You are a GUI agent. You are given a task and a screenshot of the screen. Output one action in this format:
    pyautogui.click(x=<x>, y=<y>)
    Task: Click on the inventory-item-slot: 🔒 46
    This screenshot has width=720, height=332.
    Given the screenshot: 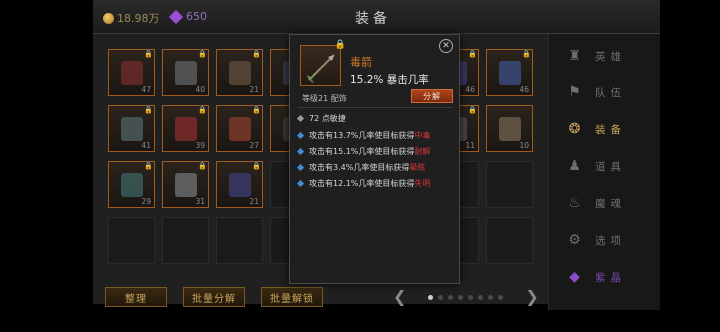 What is the action you would take?
    pyautogui.click(x=509, y=72)
    